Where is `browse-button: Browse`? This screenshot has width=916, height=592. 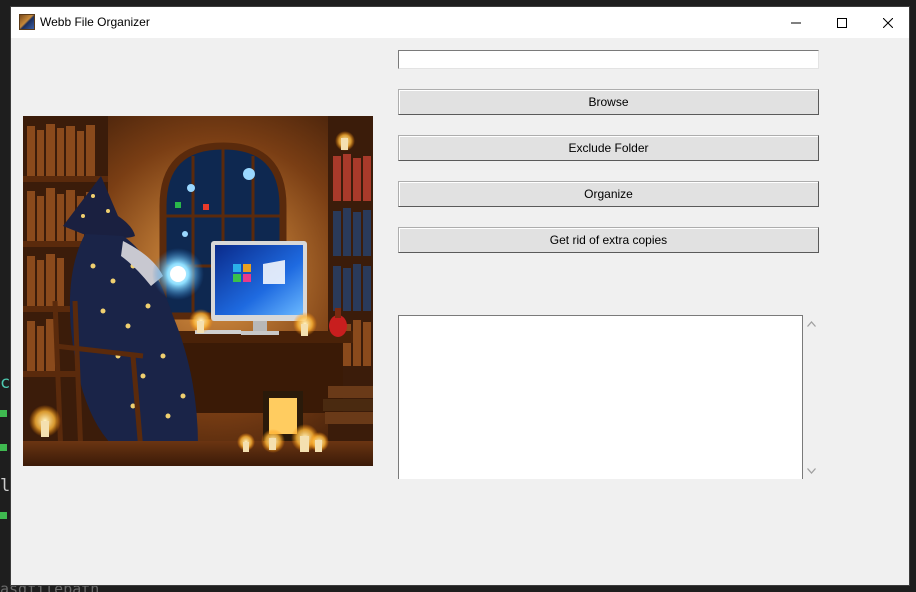
browse-button: Browse is located at coordinates (608, 102).